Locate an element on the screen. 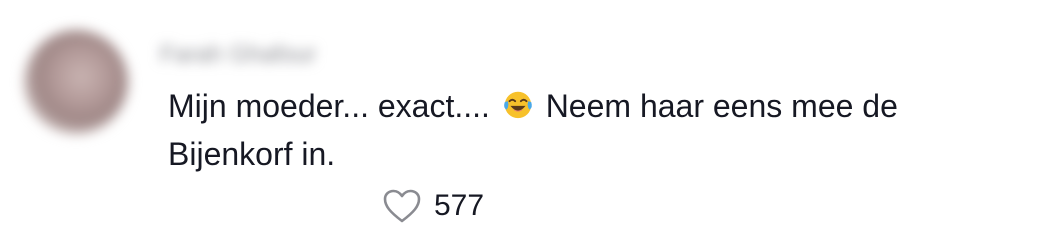 This screenshot has height=248, width=1054. laughing-tears-emoji-icon is located at coordinates (517, 105).